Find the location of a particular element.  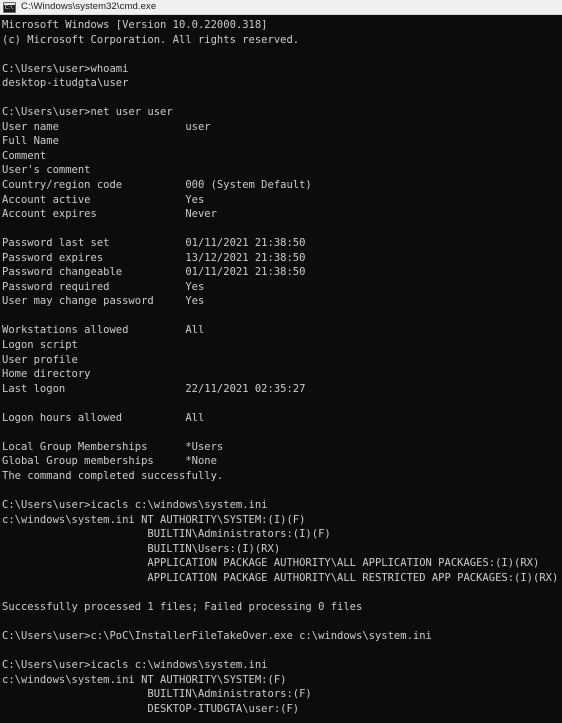

cmd-icon-prompt-glyph: C:\ is located at coordinates (9, 8).